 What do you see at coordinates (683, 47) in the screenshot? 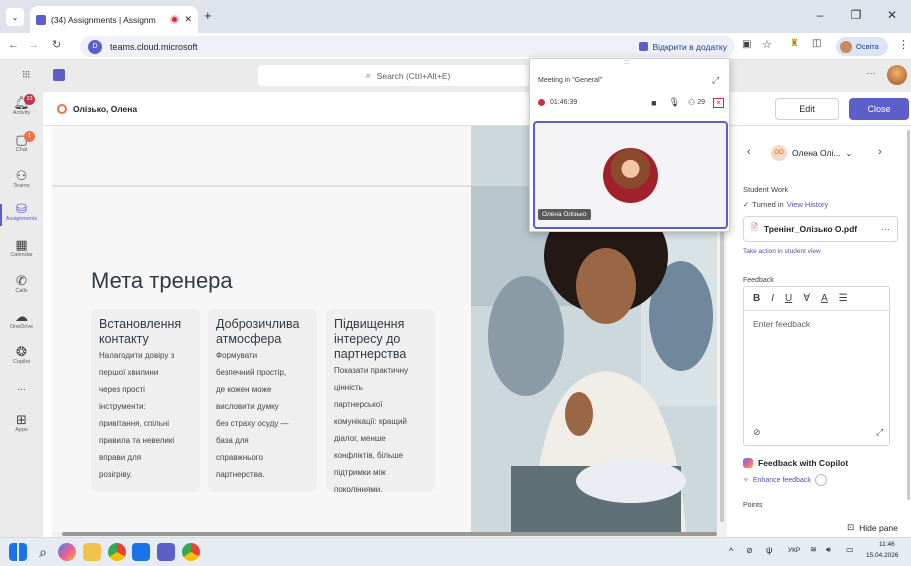
I see `open-in-app-button: Відкрити в додатку` at bounding box center [683, 47].